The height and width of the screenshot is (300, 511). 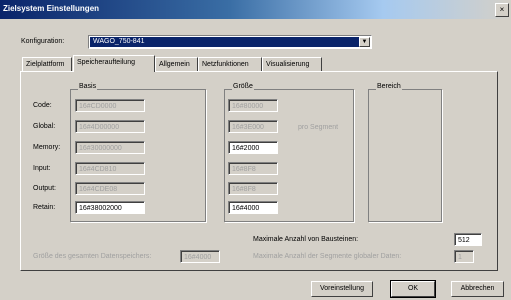 What do you see at coordinates (110, 147) in the screenshot?
I see `memory-basis-field: 16#30000000` at bounding box center [110, 147].